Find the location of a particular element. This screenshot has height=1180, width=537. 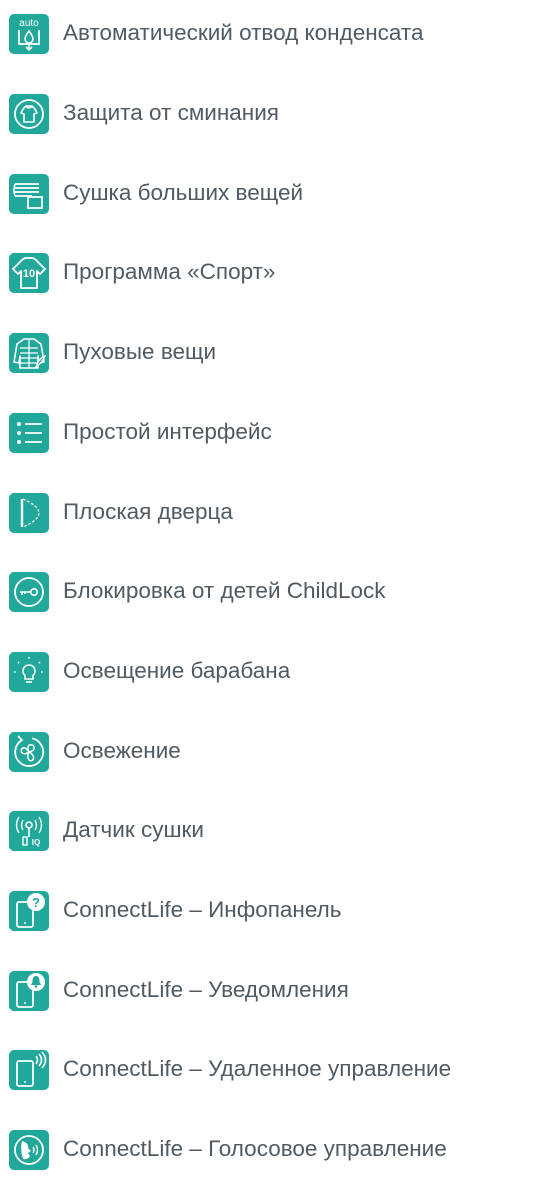

feature-label: Блокировка от детей ChildLock is located at coordinates (224, 590).